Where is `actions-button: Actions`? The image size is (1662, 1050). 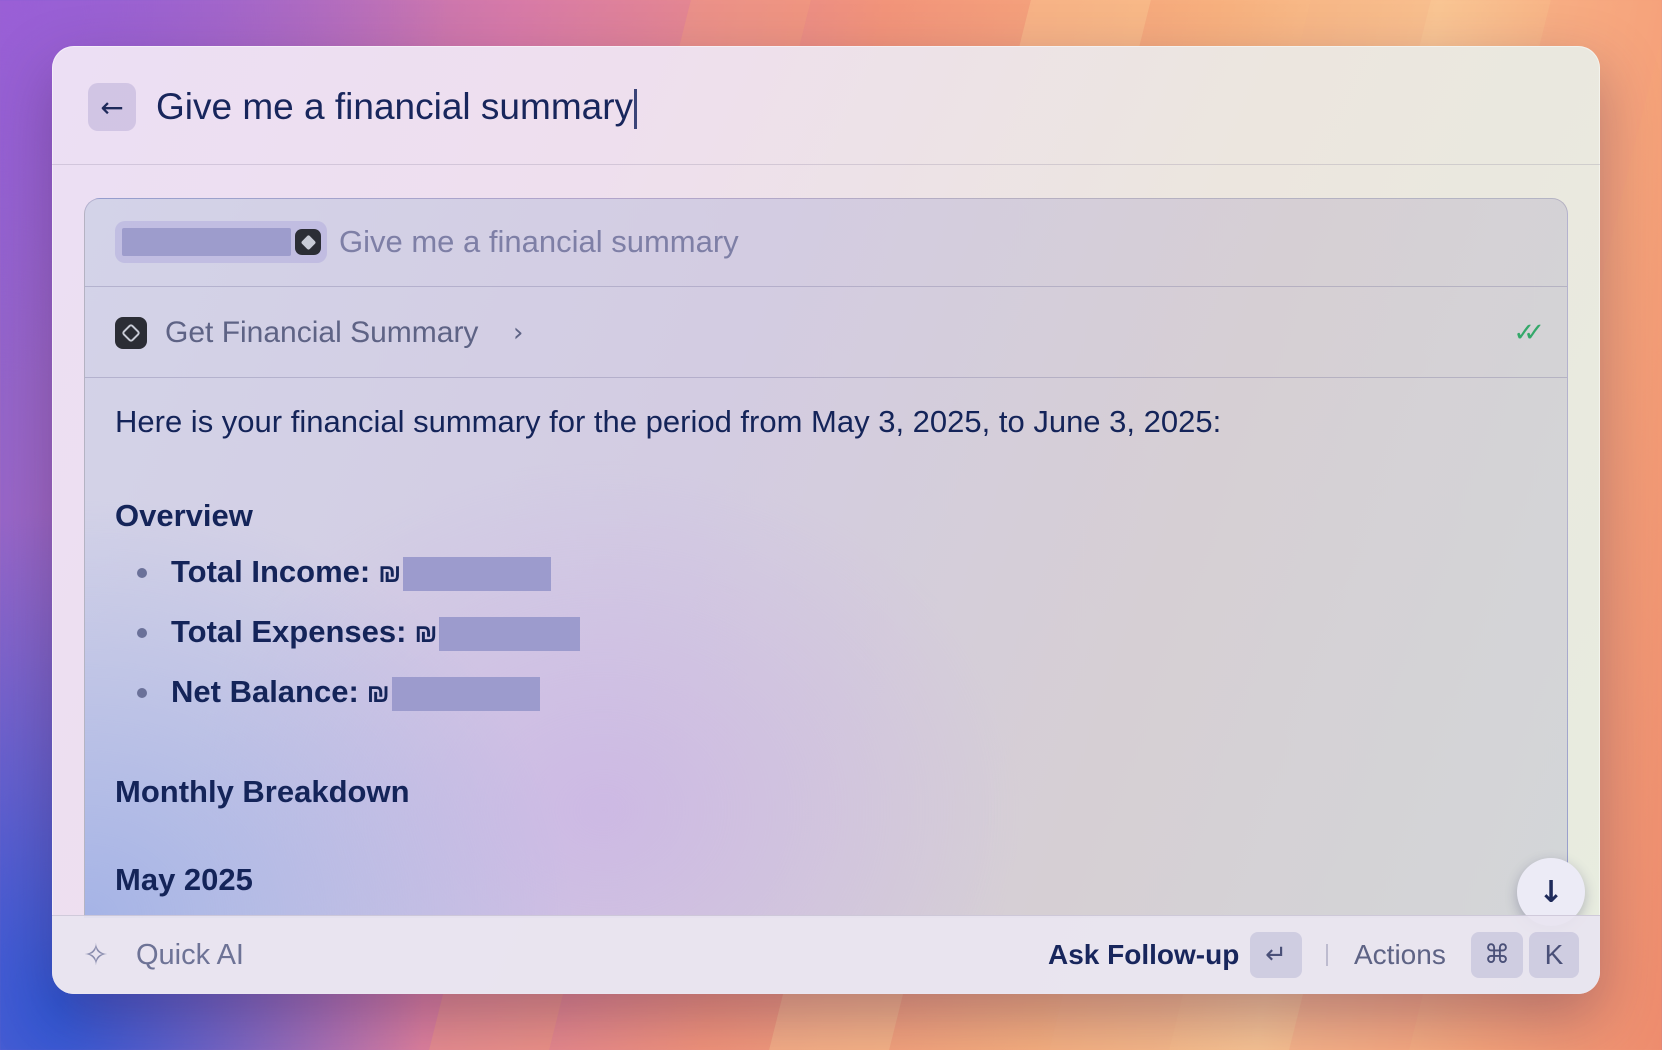 actions-button: Actions is located at coordinates (1400, 955).